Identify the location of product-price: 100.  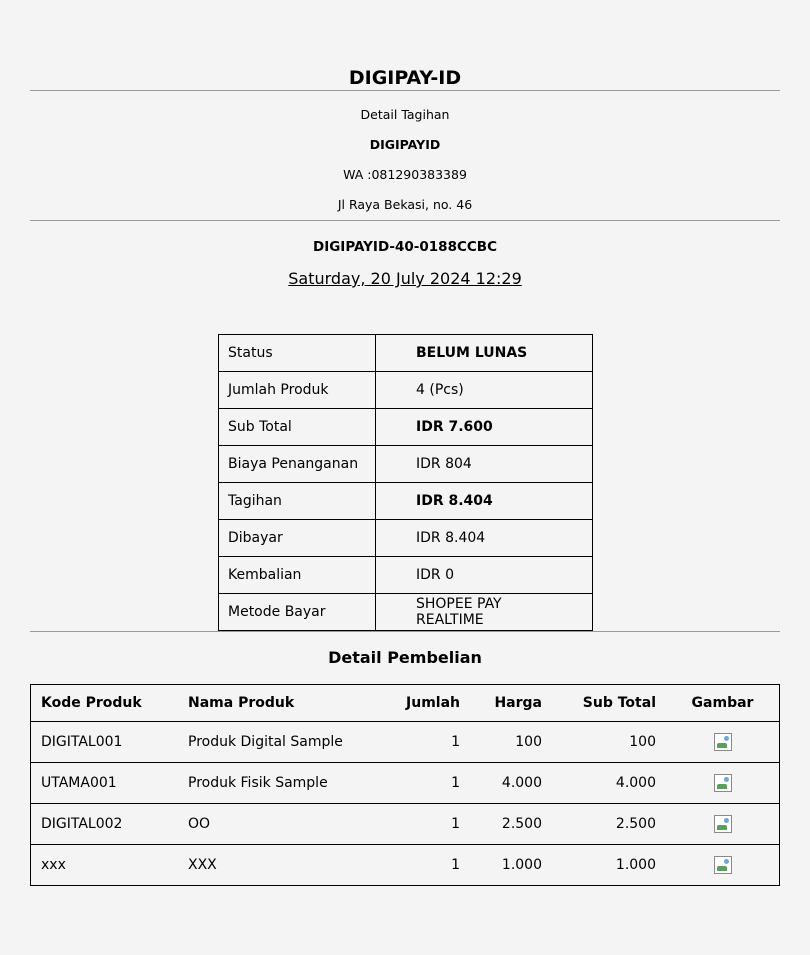
(528, 742).